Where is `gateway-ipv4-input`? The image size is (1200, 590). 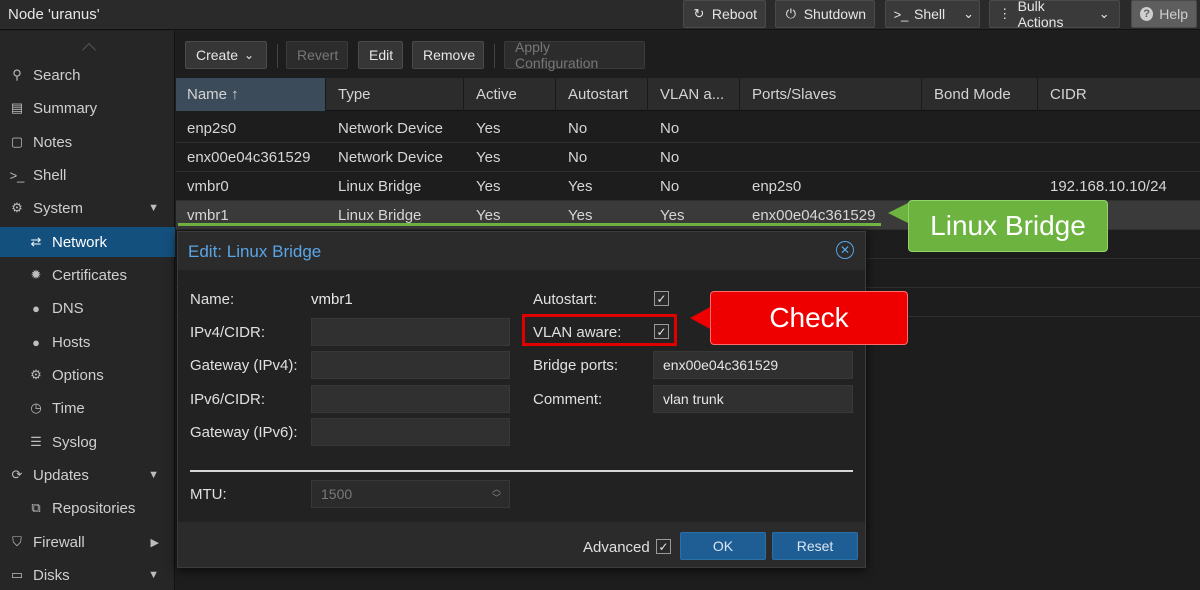 gateway-ipv4-input is located at coordinates (410, 365).